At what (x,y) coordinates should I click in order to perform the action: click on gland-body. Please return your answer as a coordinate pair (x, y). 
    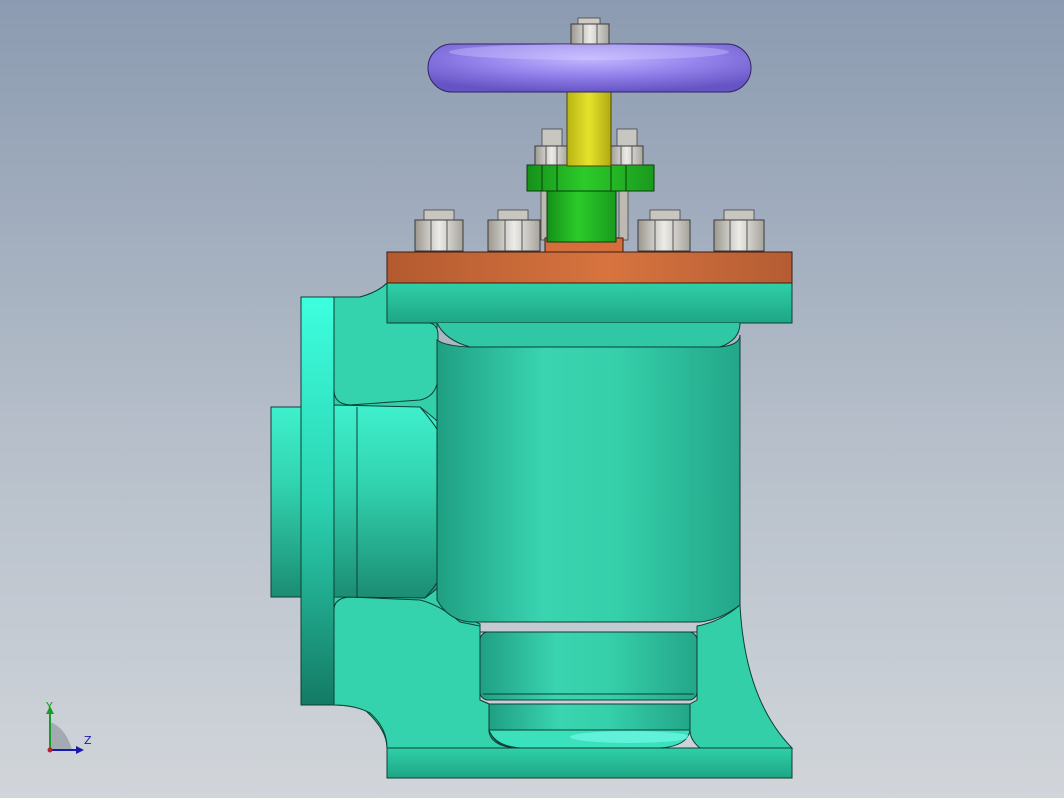
    Looking at the image, I should click on (581, 216).